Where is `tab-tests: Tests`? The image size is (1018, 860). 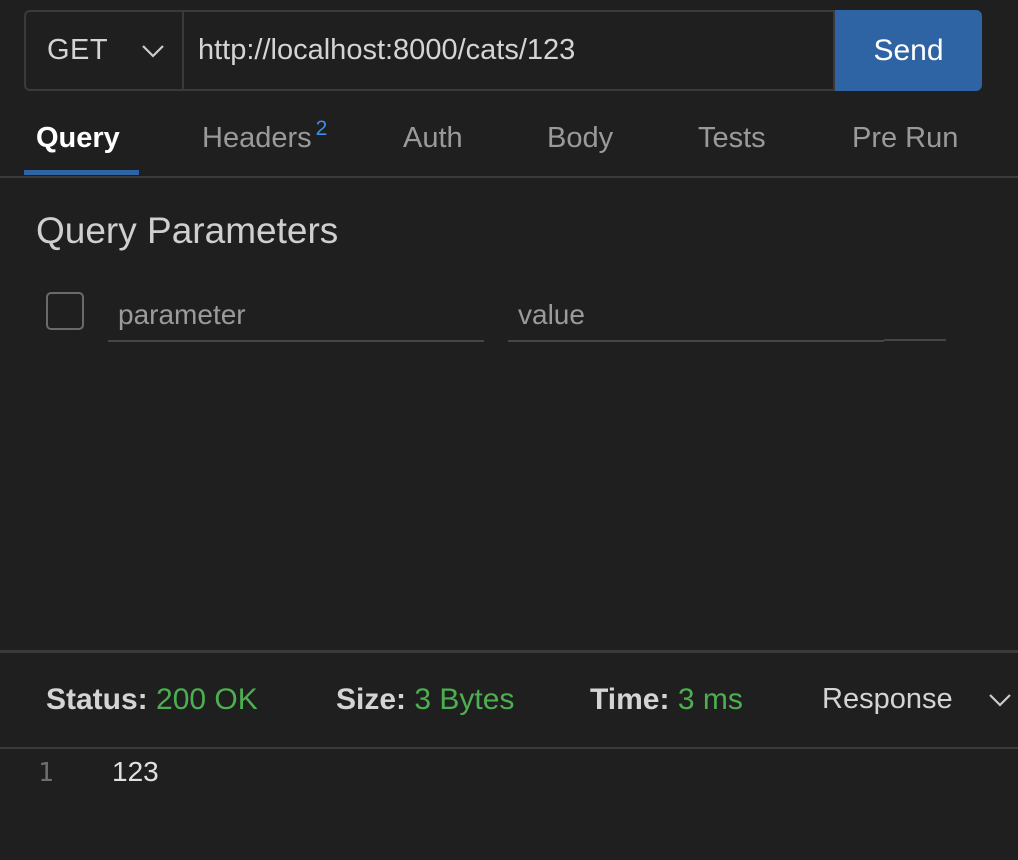
tab-tests: Tests is located at coordinates (732, 138).